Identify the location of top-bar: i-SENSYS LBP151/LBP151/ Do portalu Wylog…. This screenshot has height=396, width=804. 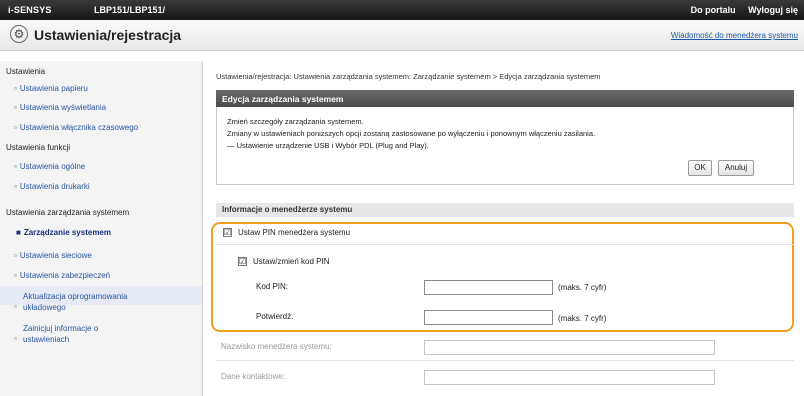
(402, 10).